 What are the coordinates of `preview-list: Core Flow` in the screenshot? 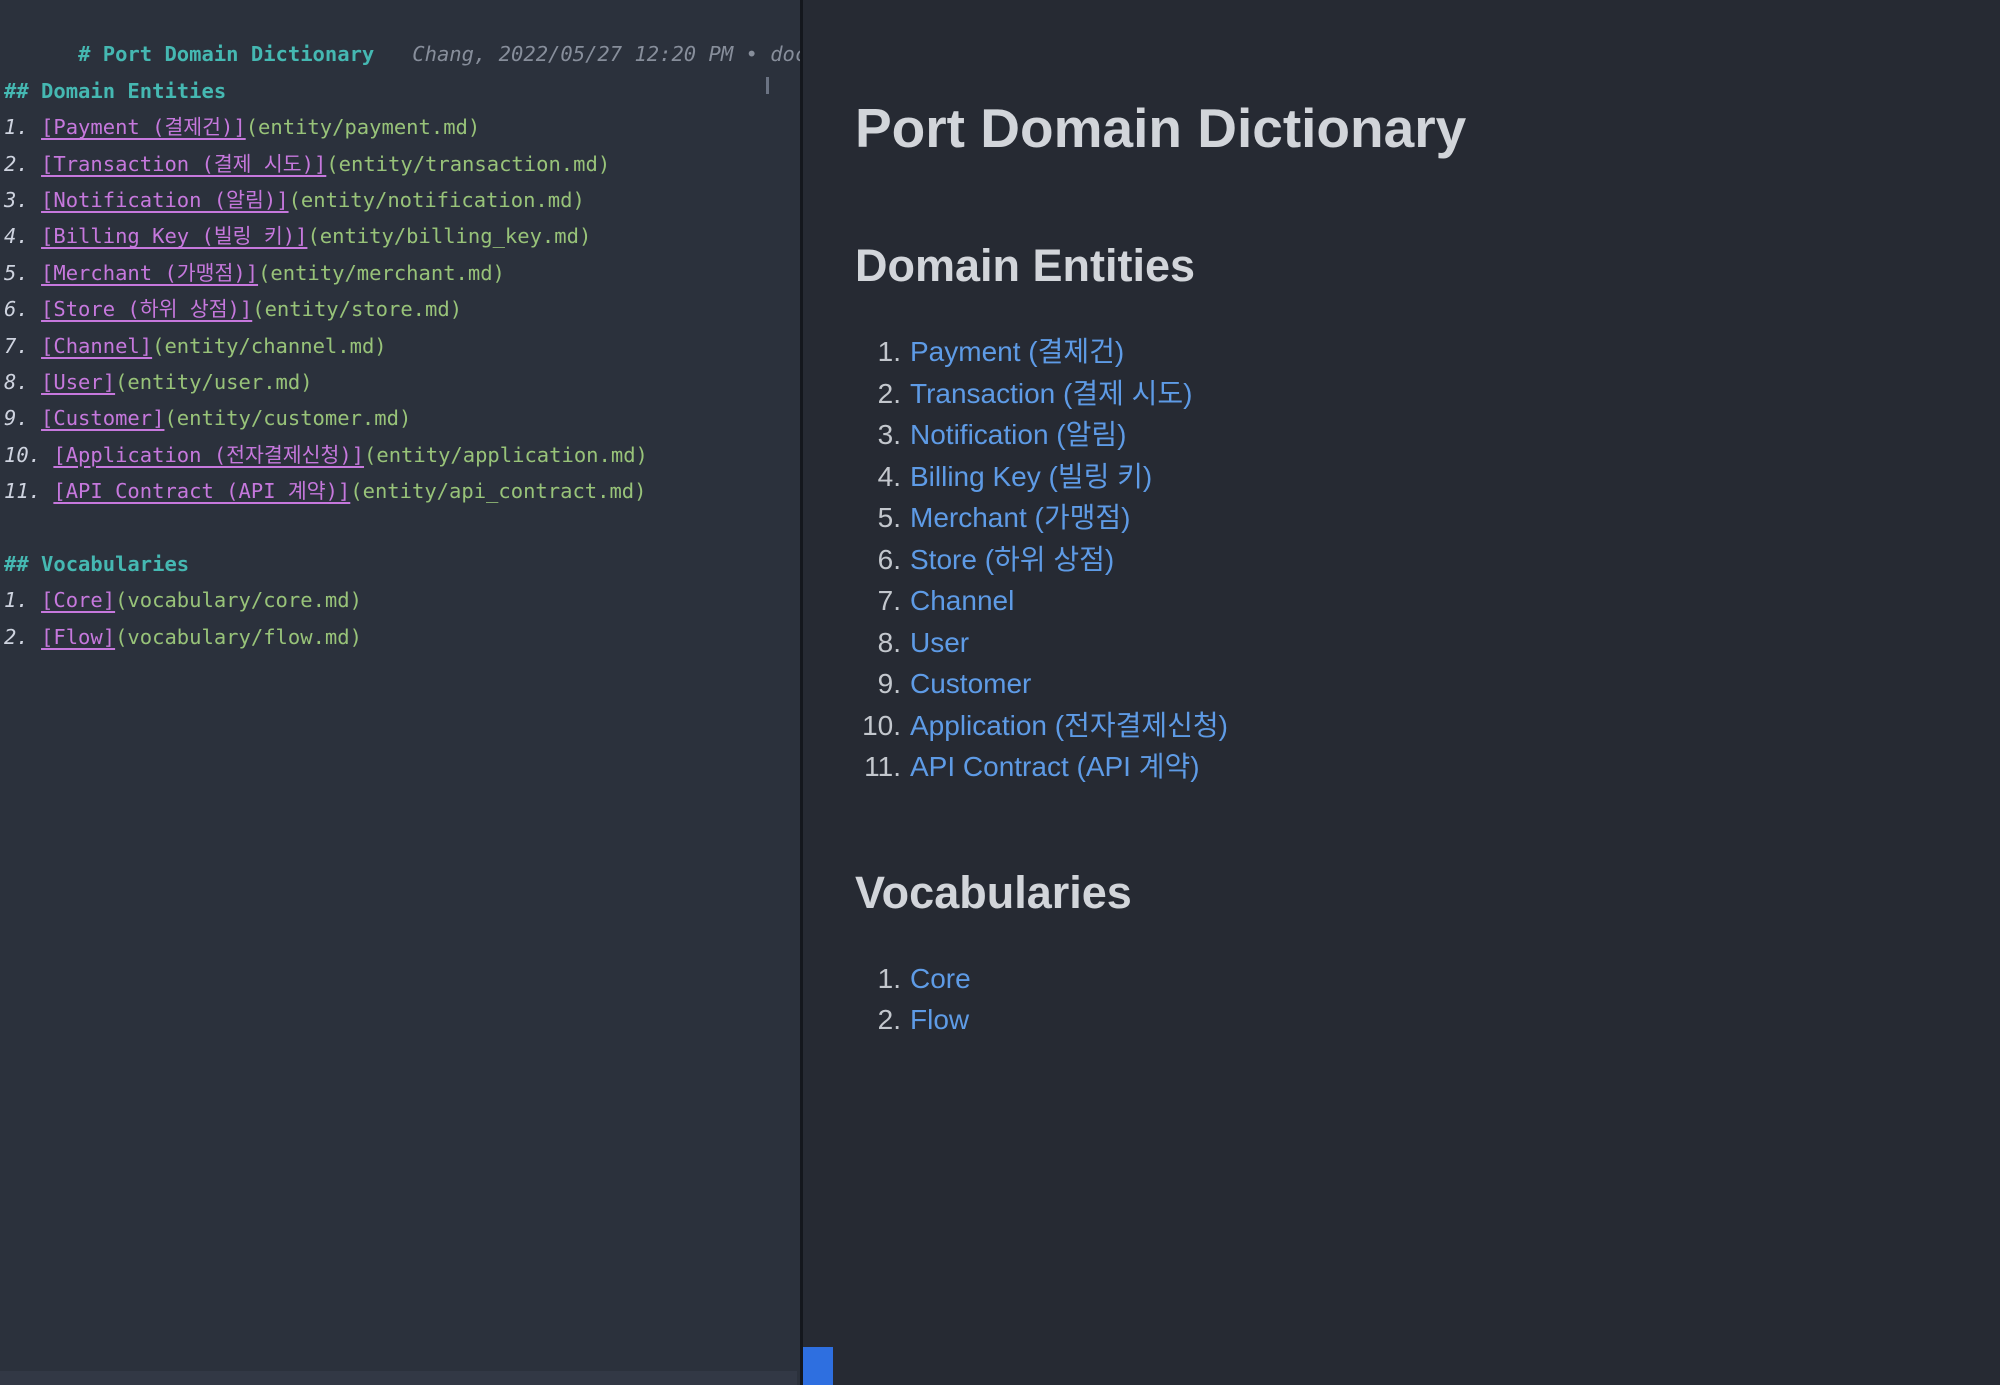 It's located at (1407, 999).